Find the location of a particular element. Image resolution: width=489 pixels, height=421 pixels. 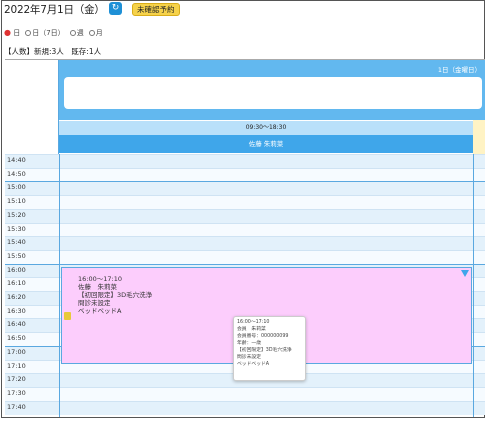

tooltip-line: ベッドベッドA is located at coordinates (253, 364).